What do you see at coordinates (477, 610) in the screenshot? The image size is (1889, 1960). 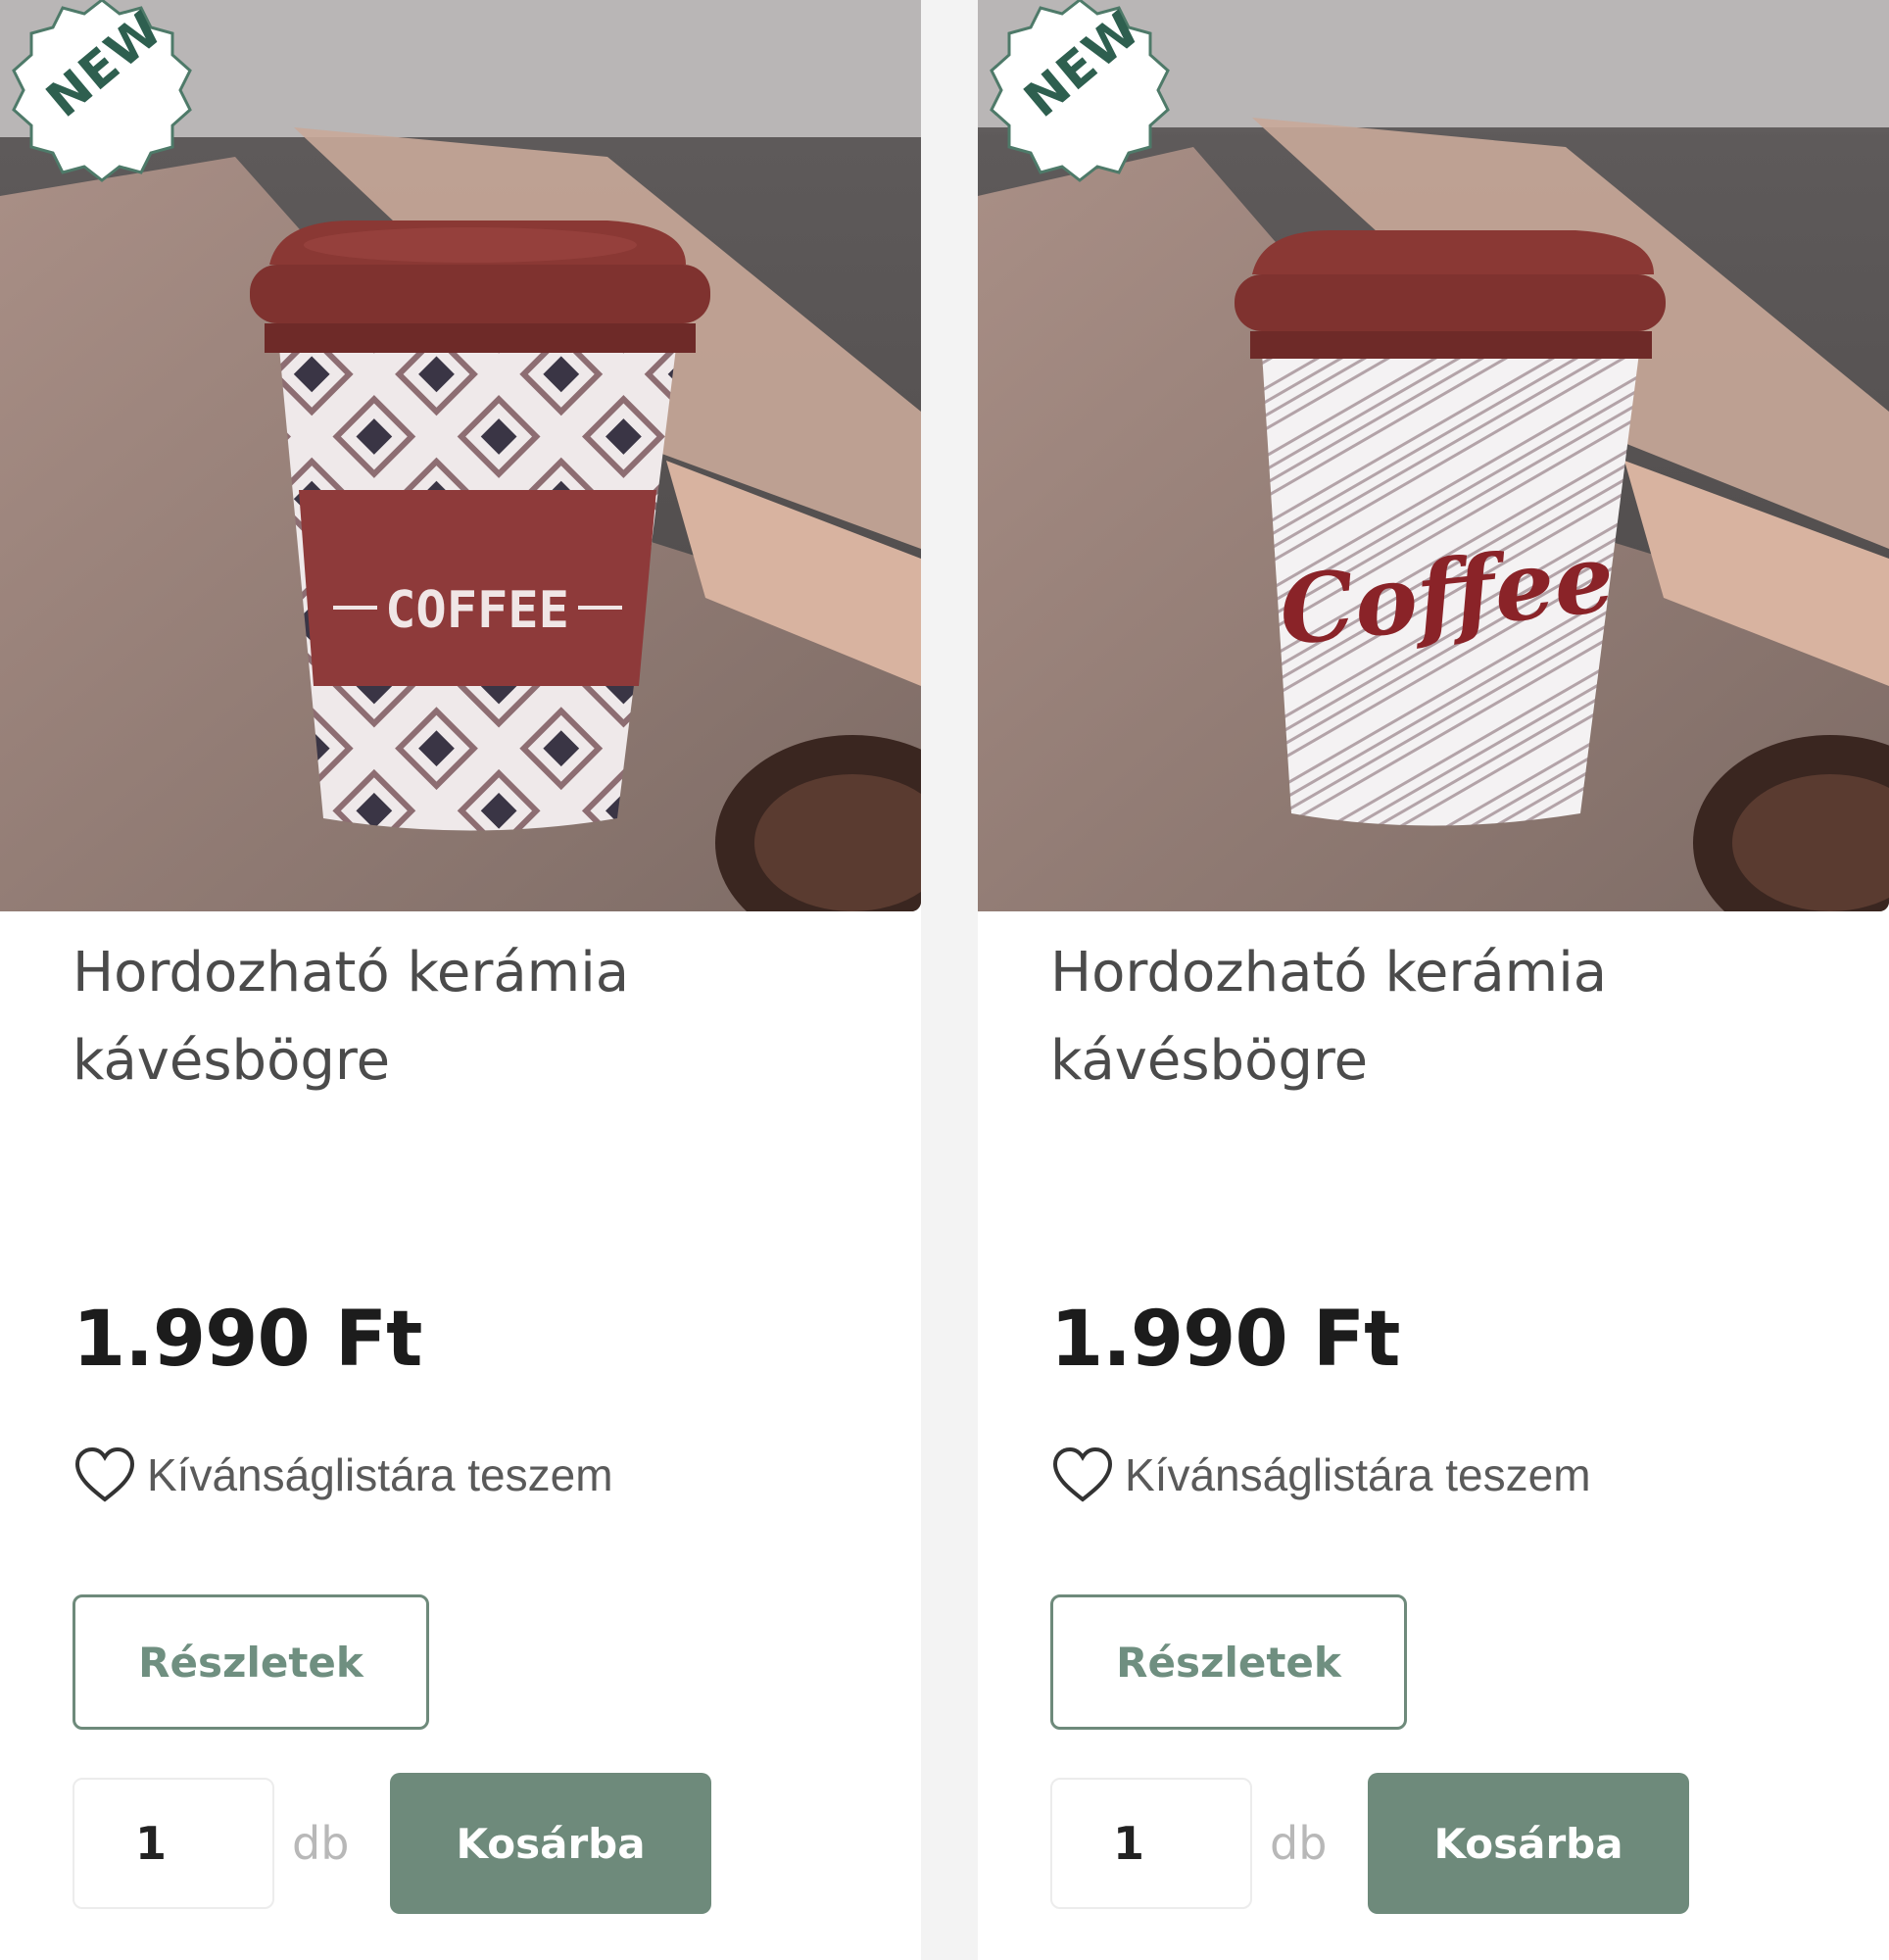 I see `cup-logo-text: COFFEE` at bounding box center [477, 610].